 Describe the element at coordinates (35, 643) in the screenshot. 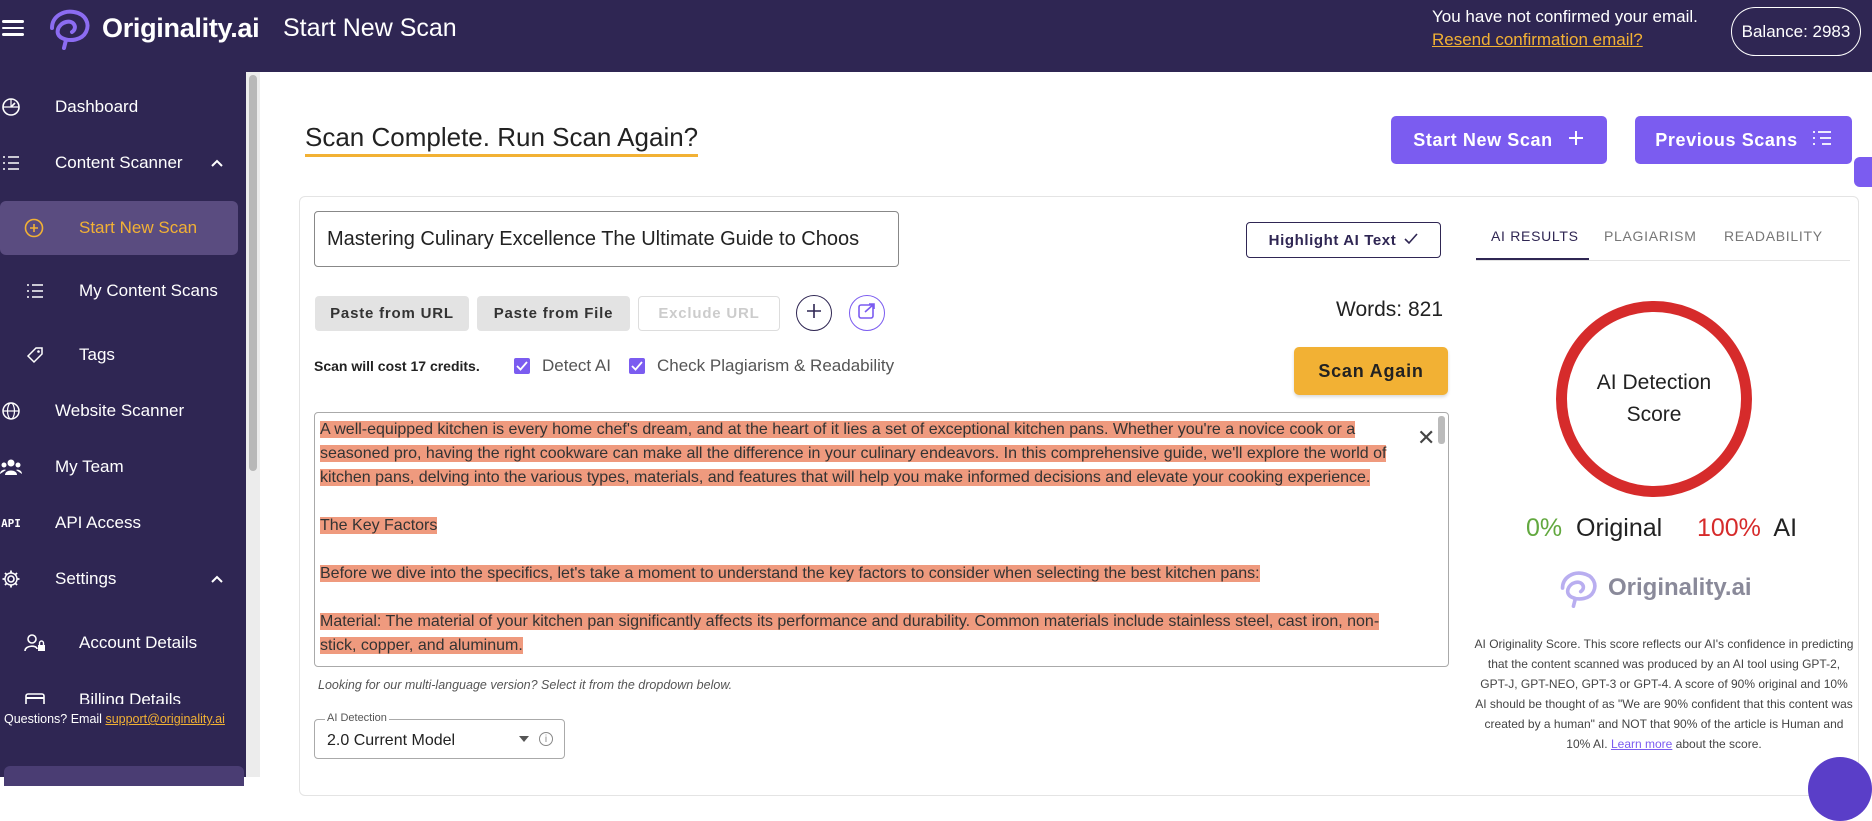

I see `user-lock-icon` at that location.